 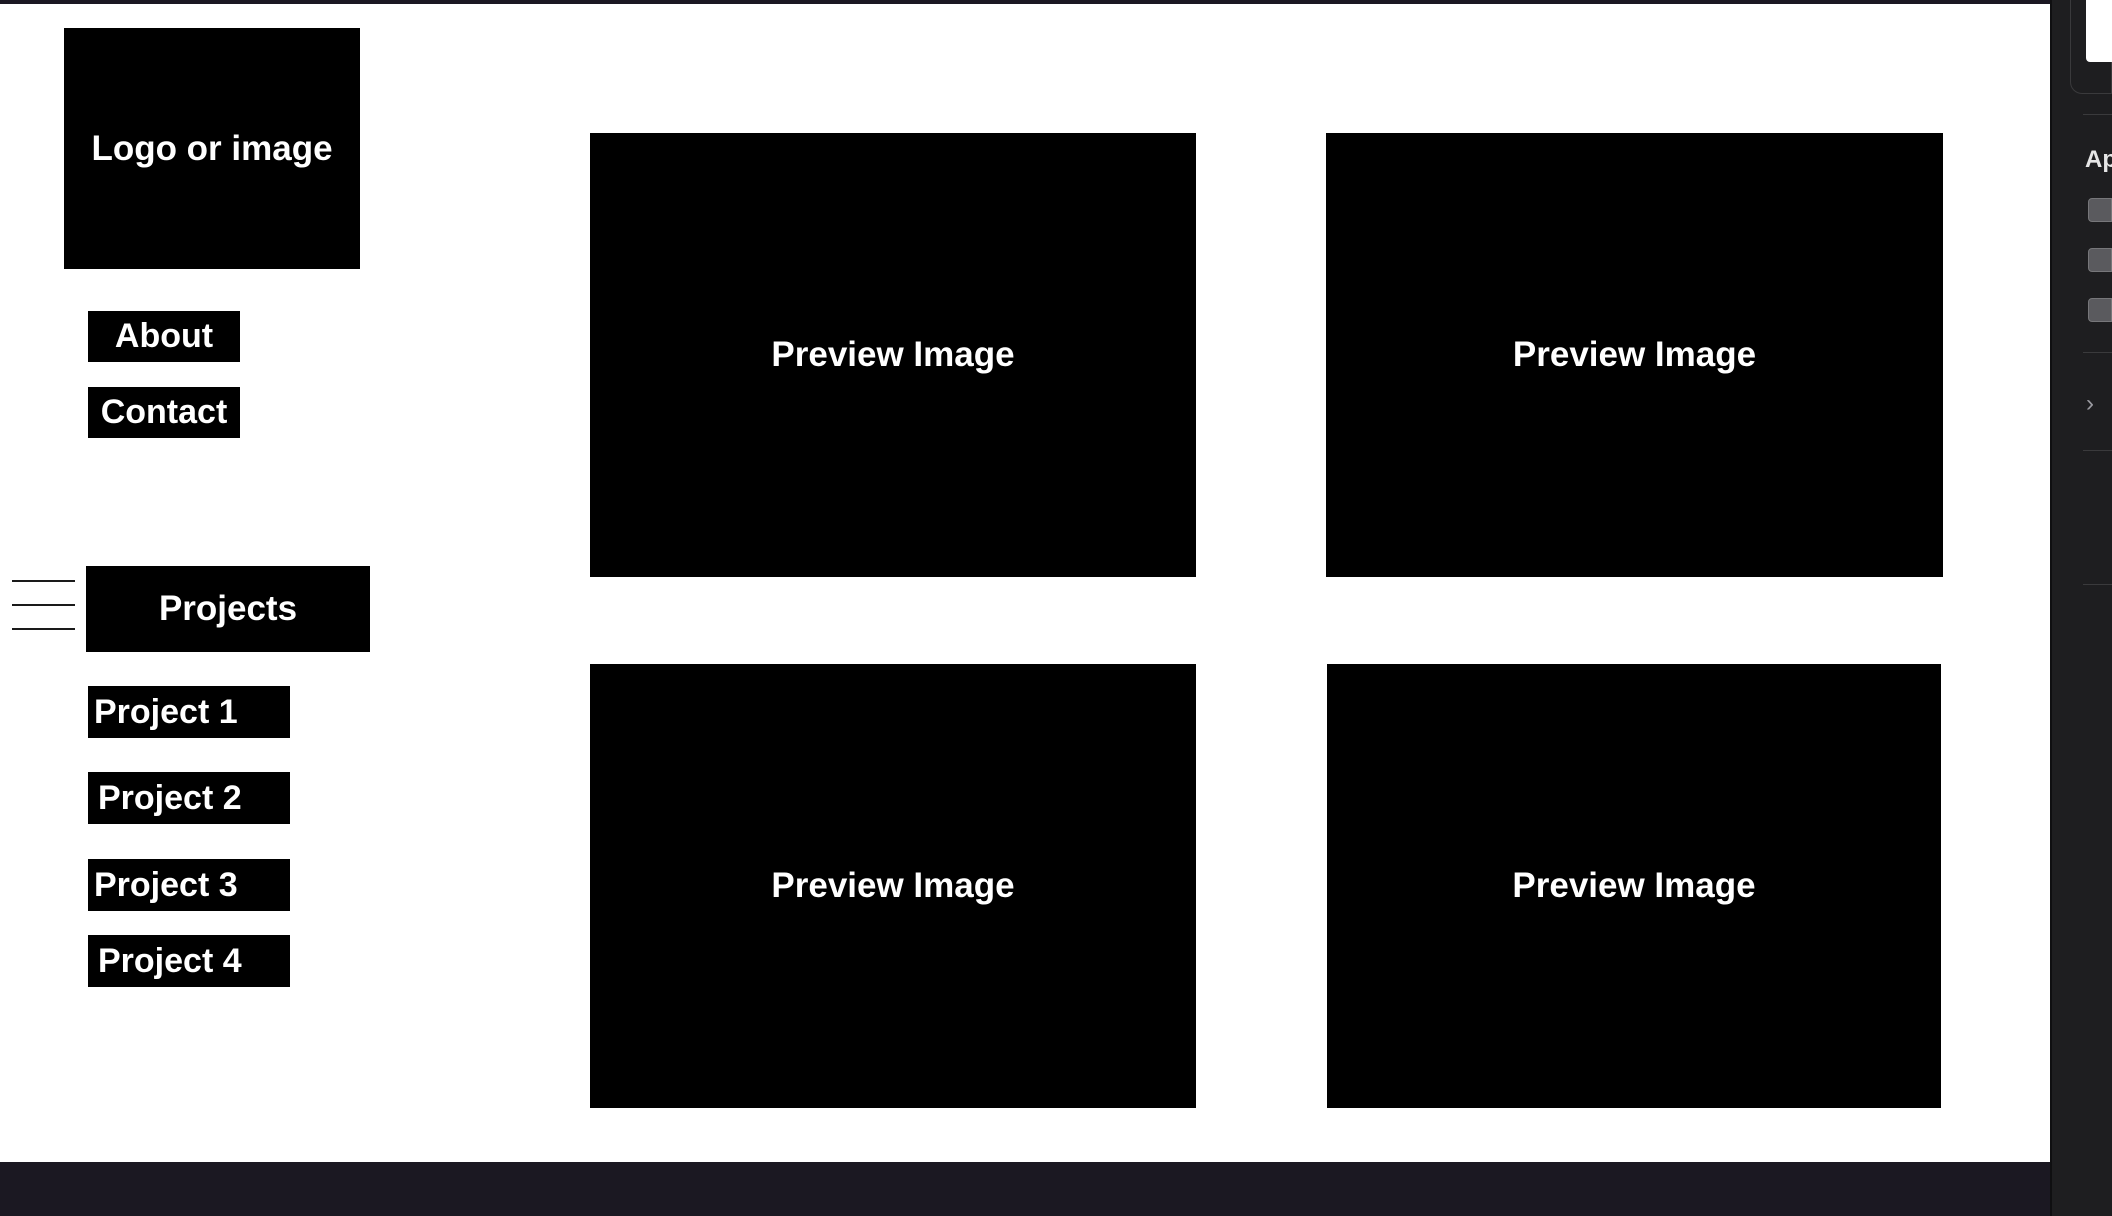 What do you see at coordinates (189, 798) in the screenshot?
I see `project-link-2: Project 2` at bounding box center [189, 798].